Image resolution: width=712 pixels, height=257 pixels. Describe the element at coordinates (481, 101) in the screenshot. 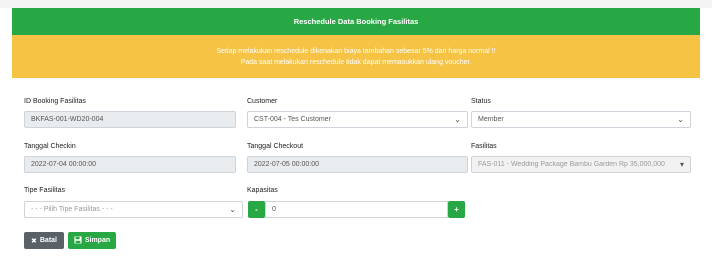

I see `status-label: Status` at that location.